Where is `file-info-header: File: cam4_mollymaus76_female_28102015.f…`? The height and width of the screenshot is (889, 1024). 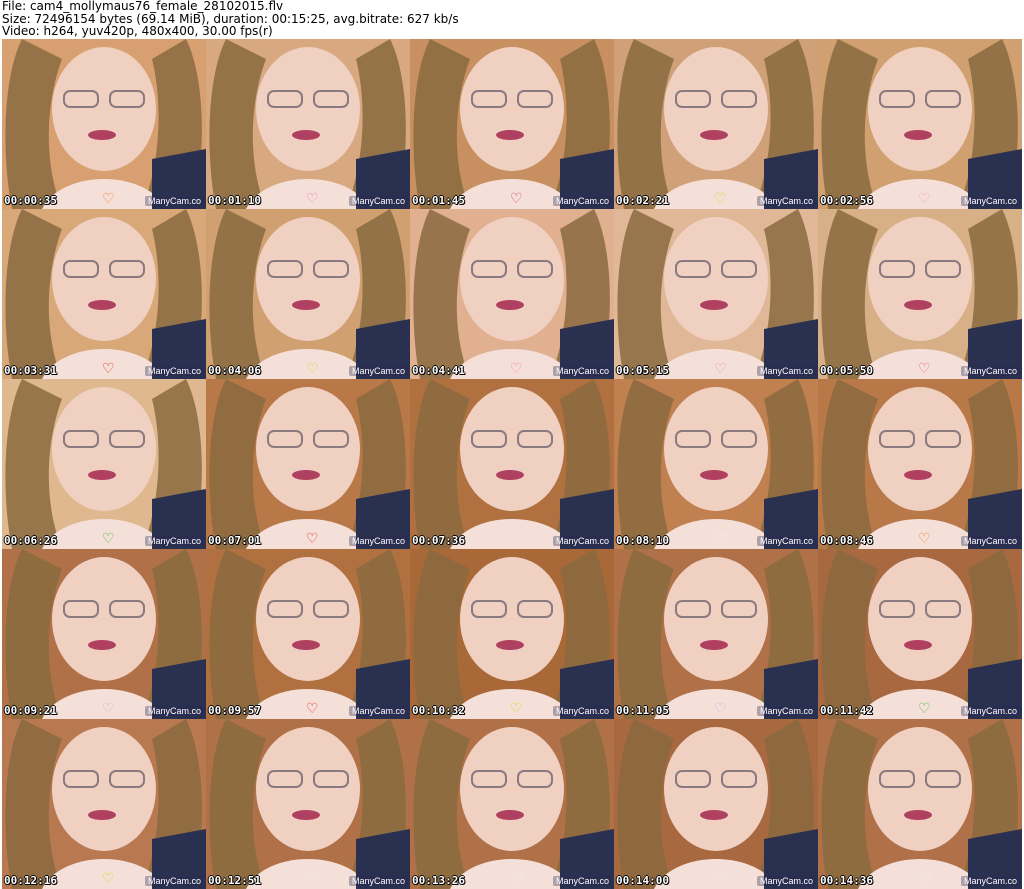 file-info-header: File: cam4_mollymaus76_female_28102015.f… is located at coordinates (512, 19).